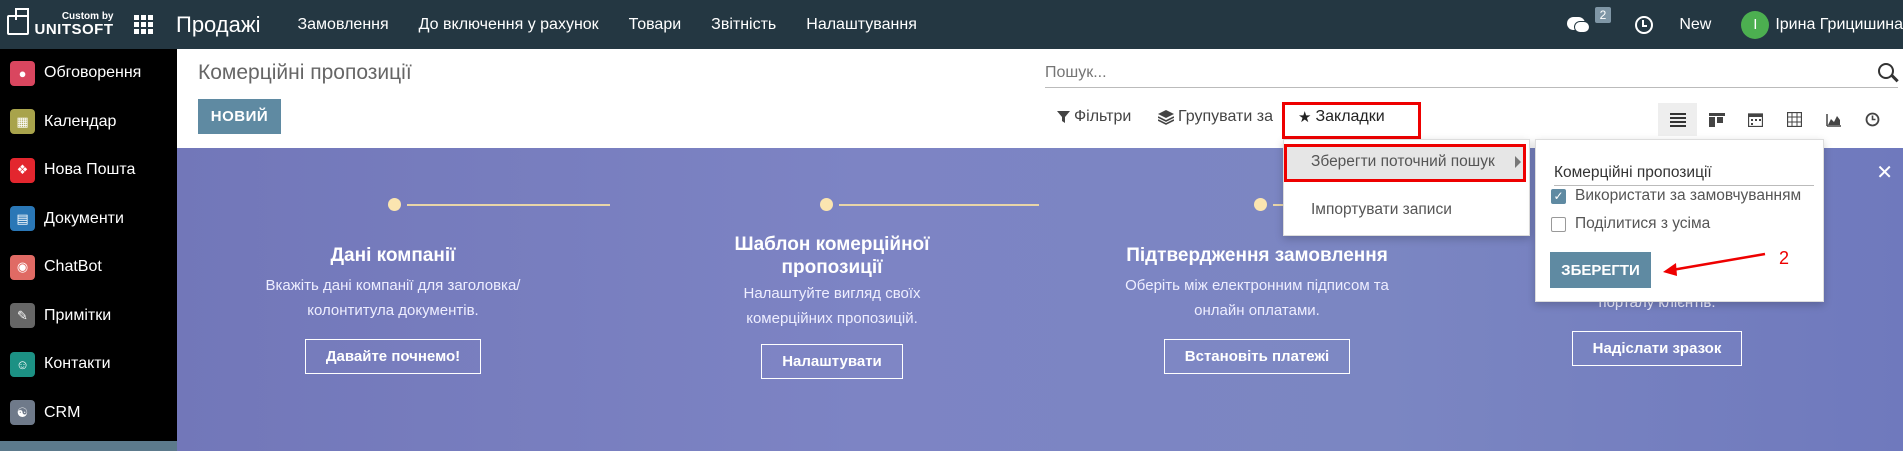  Describe the element at coordinates (62, 412) in the screenshot. I see `sidebar-item-label: CRM` at that location.